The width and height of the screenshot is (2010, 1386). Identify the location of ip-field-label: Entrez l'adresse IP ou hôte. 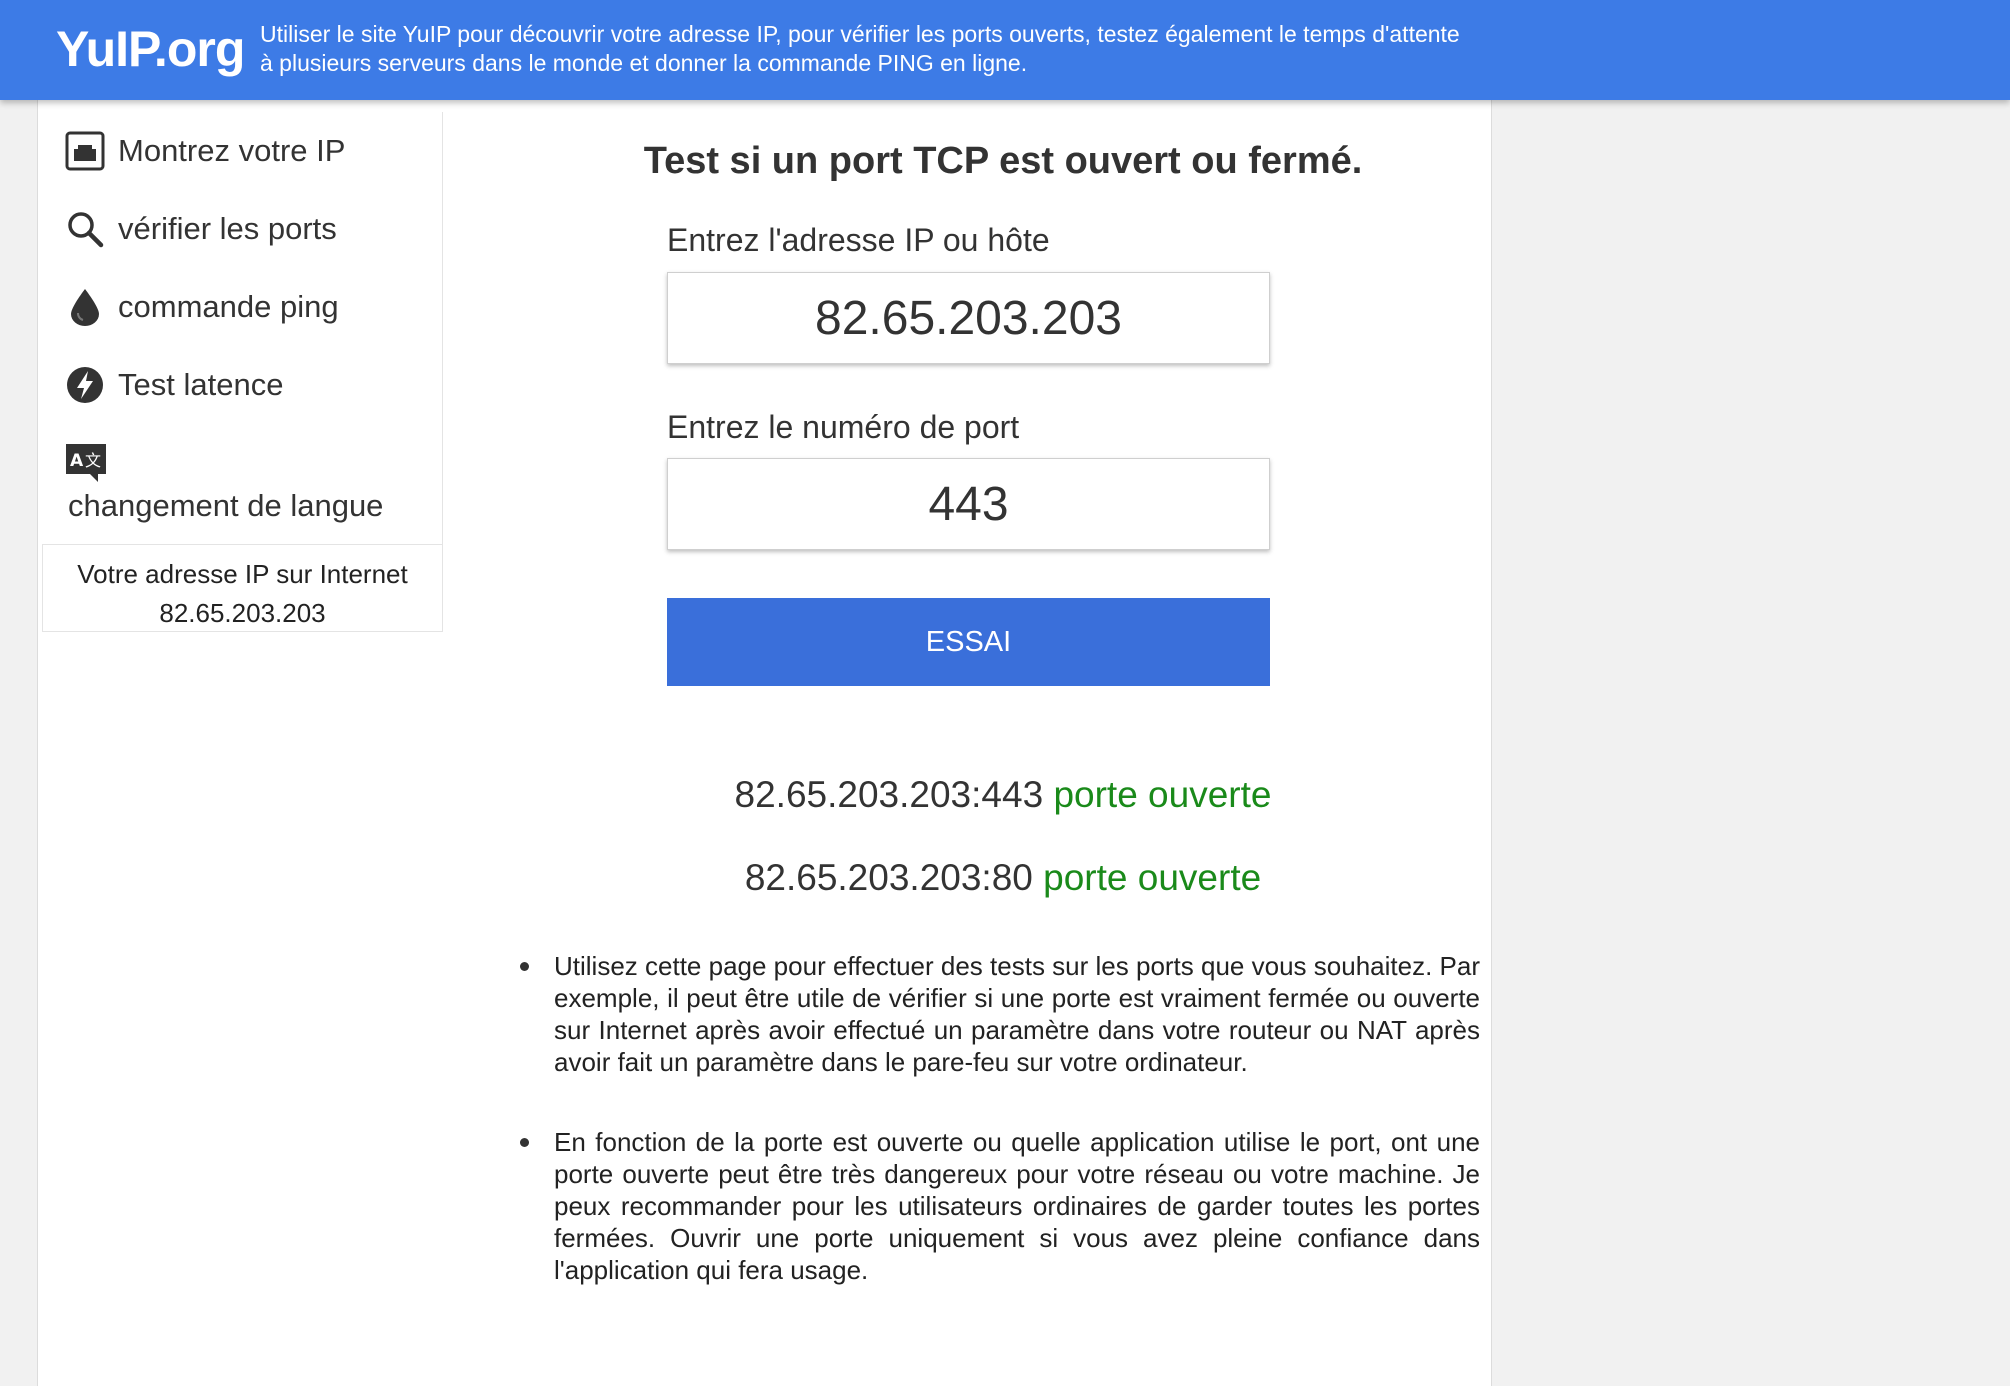
(858, 240).